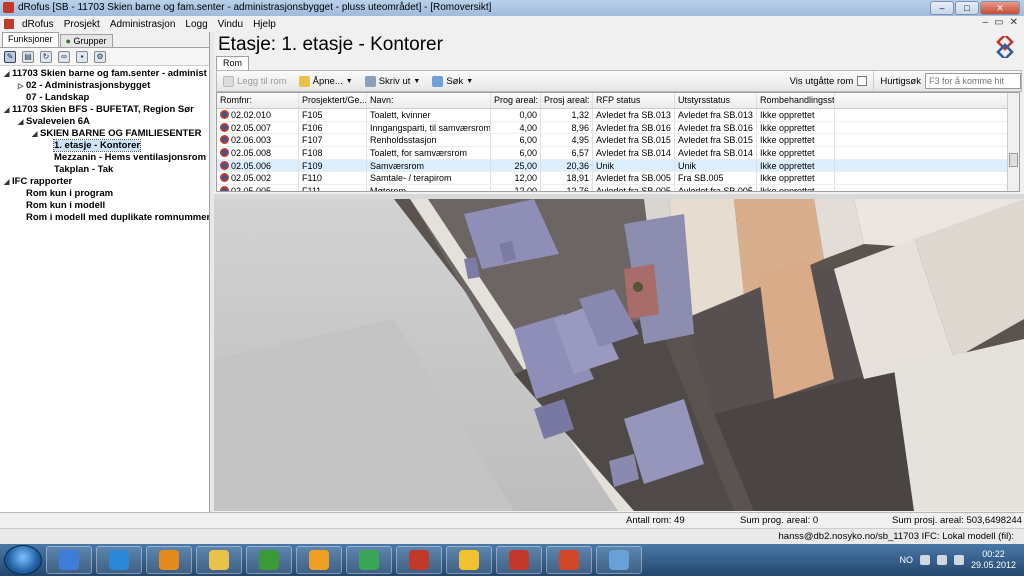 This screenshot has width=1024, height=576. What do you see at coordinates (9, 24) in the screenshot?
I see `drofus-logo-icon` at bounding box center [9, 24].